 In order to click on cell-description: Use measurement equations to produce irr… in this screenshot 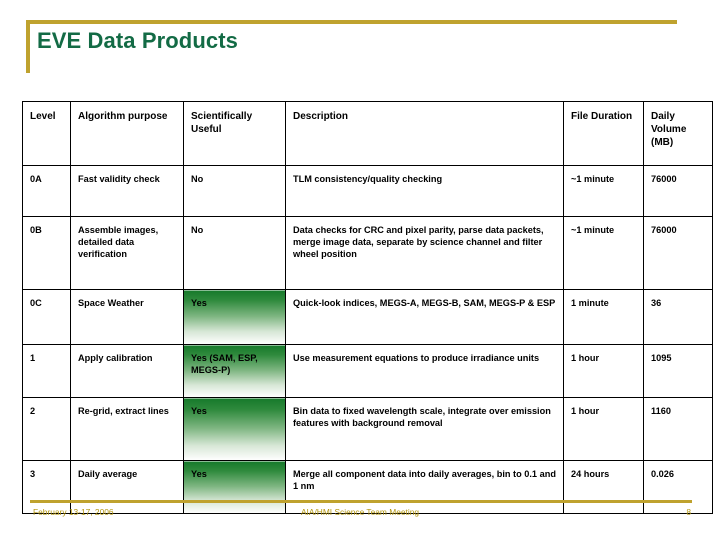, I will do `click(424, 371)`.